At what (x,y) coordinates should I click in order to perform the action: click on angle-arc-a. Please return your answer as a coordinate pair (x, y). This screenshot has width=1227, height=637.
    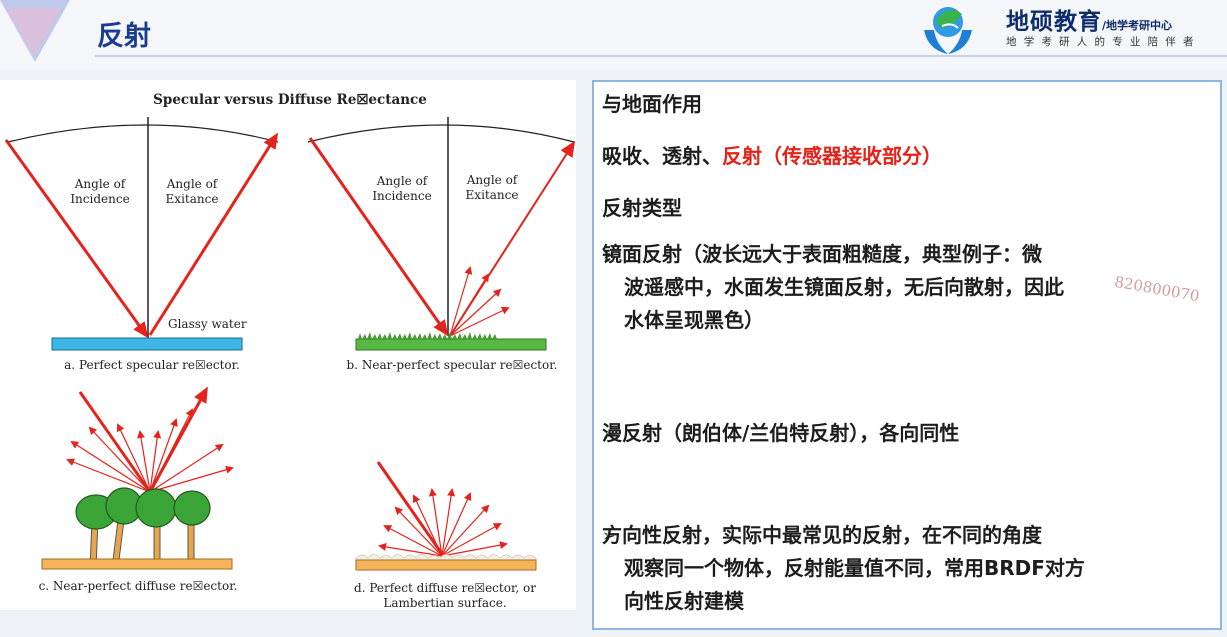
    Looking at the image, I should click on (143, 133).